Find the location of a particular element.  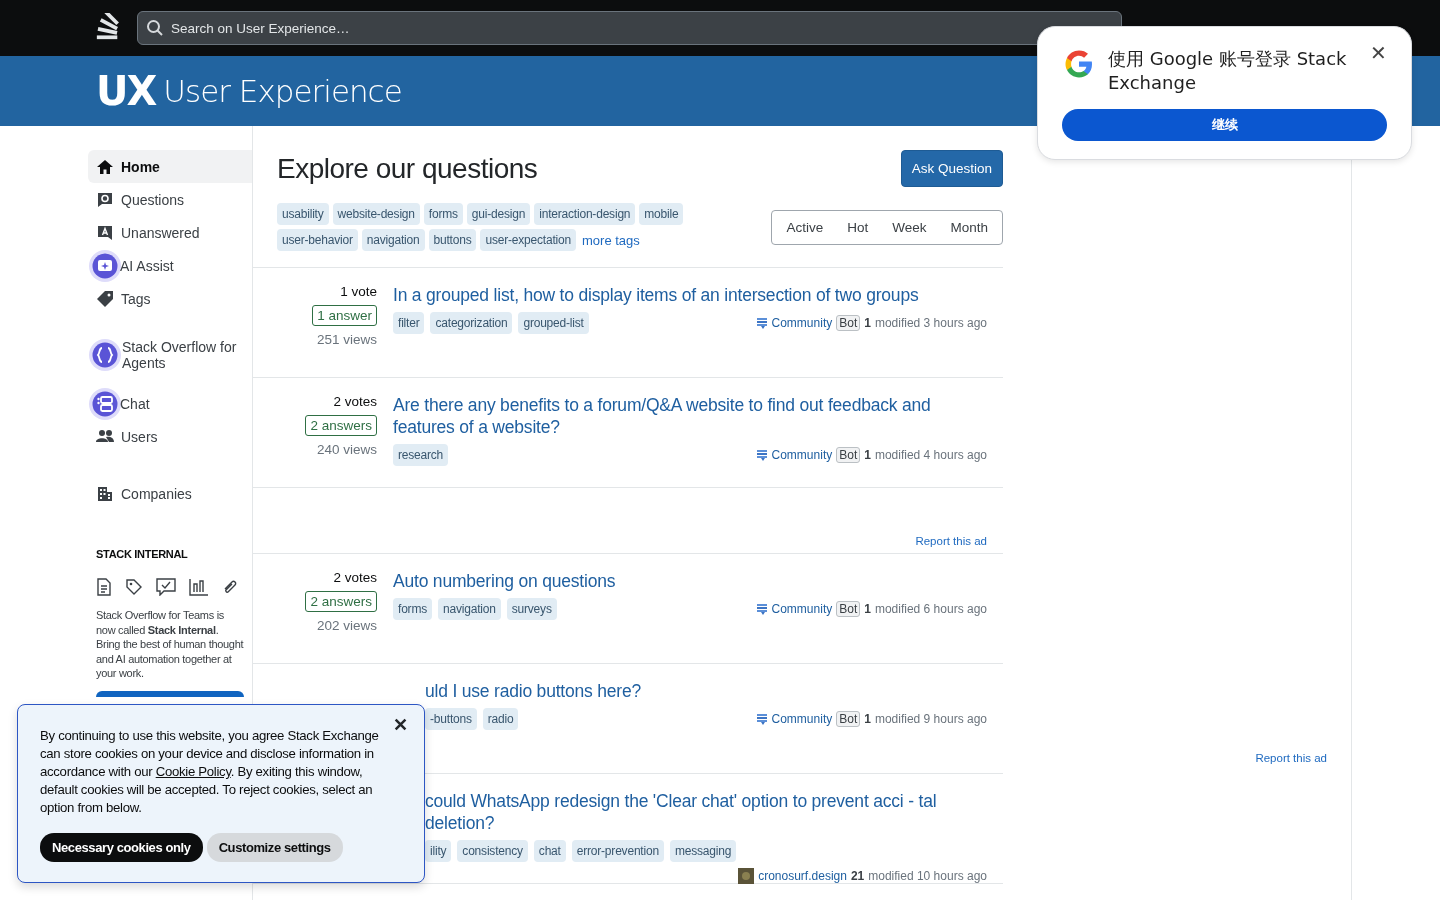

tag: interaction-design is located at coordinates (585, 214).